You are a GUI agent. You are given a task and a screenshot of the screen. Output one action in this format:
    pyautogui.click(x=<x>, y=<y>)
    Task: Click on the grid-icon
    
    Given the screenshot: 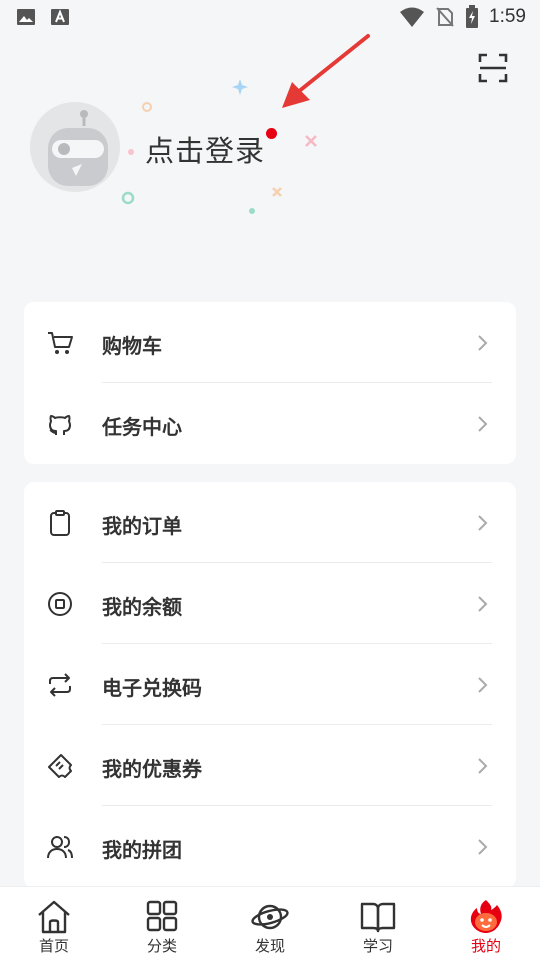 What is the action you would take?
    pyautogui.click(x=162, y=916)
    